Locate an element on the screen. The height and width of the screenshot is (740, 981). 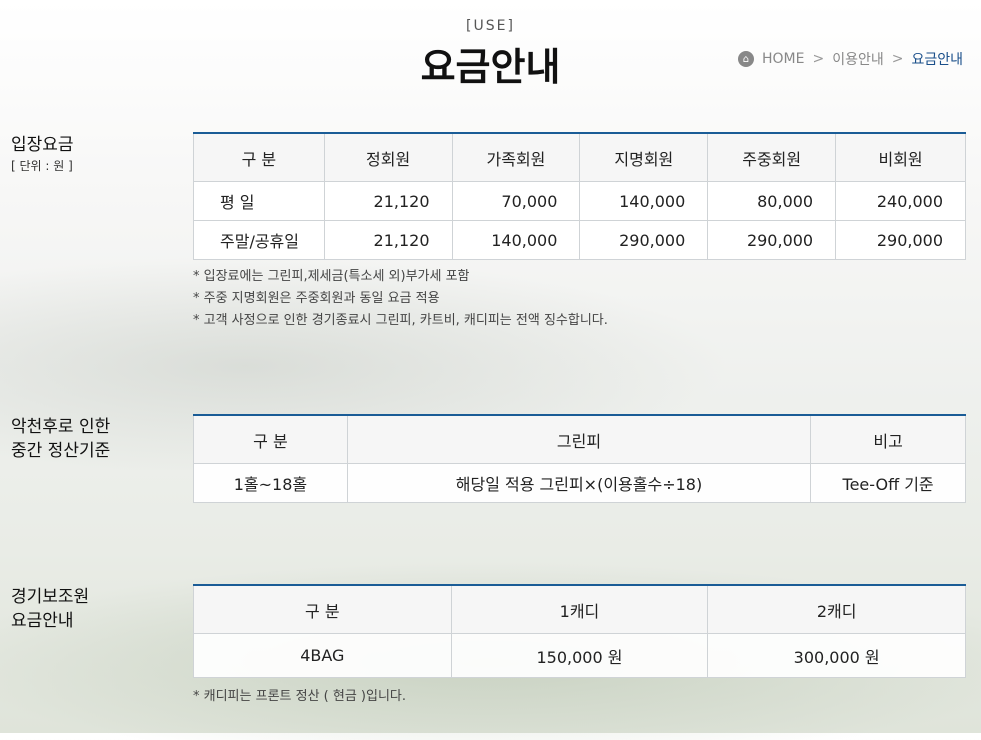
table-cell: 해당일 적용 그린피×(이용홀수÷18) is located at coordinates (579, 483).